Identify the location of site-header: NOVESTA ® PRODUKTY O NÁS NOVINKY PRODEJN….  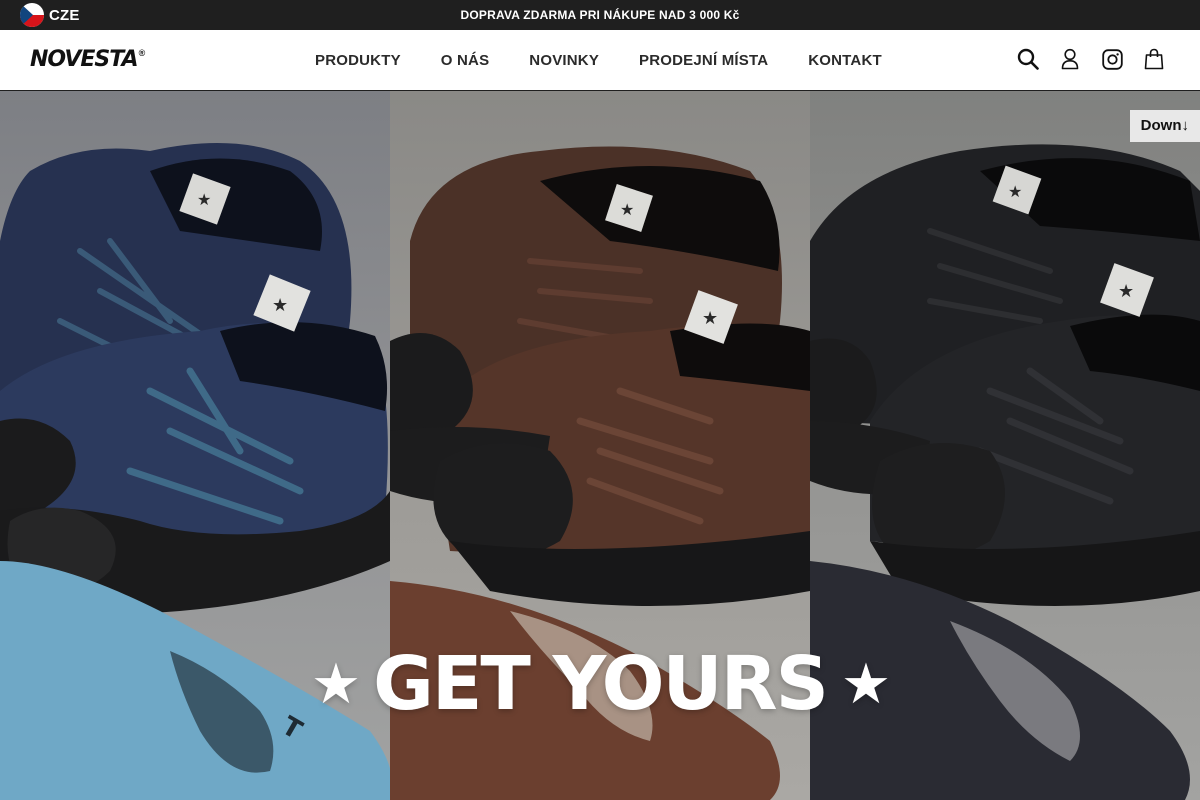
(600, 60).